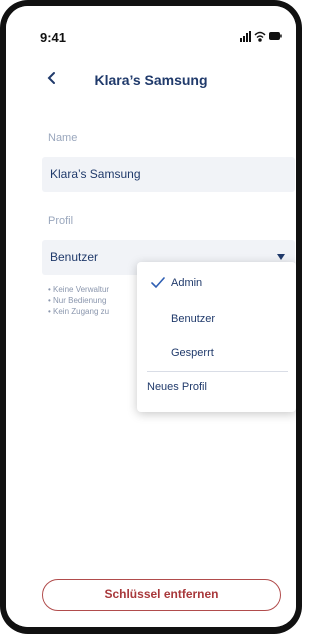 The image size is (320, 634). I want to click on permission-item: • Kein Zugang zu, so click(79, 311).